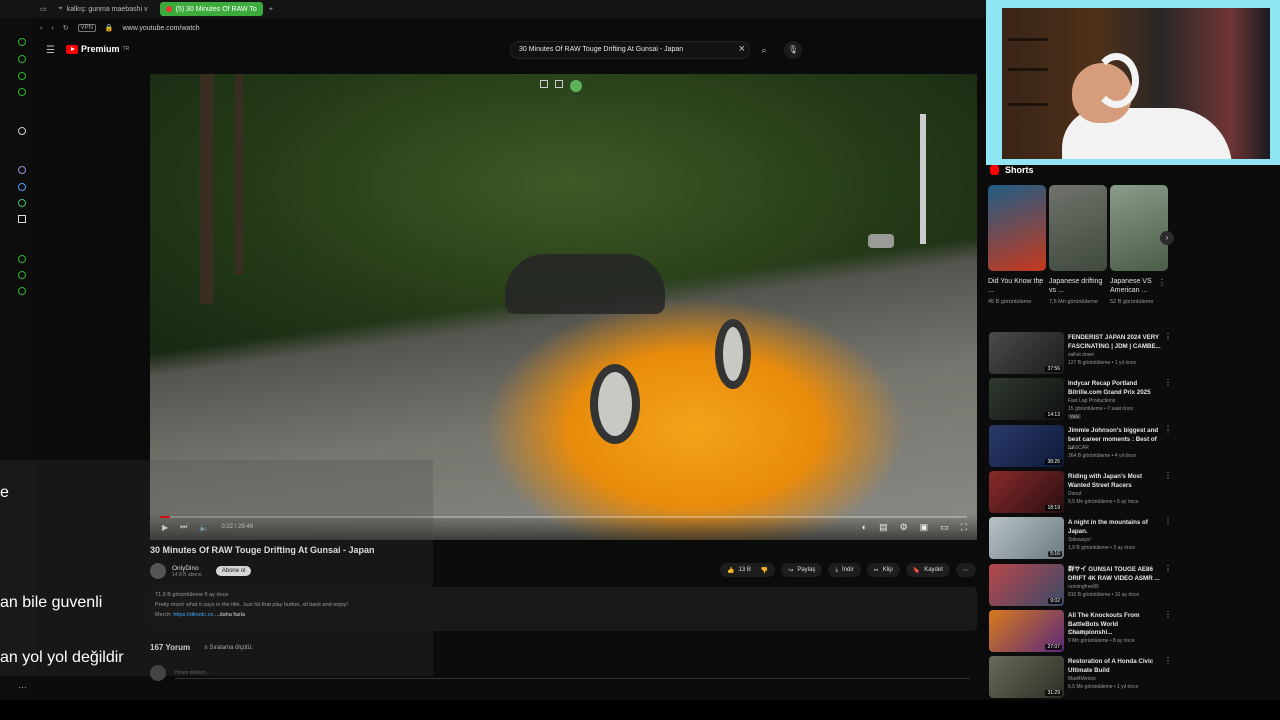 Image resolution: width=1280 pixels, height=720 pixels. Describe the element at coordinates (1026, 631) in the screenshot. I see `video-thumbnail: 27:07` at that location.